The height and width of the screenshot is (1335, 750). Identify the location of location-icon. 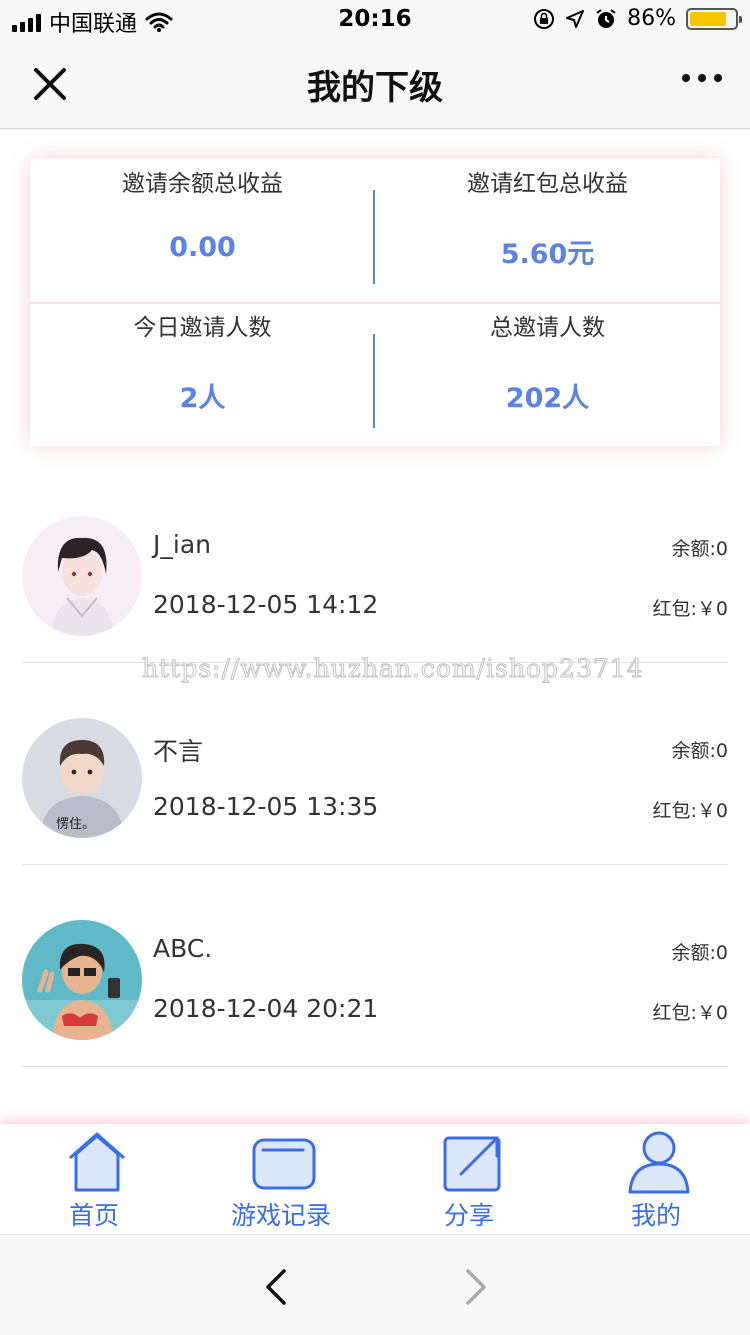
(575, 18).